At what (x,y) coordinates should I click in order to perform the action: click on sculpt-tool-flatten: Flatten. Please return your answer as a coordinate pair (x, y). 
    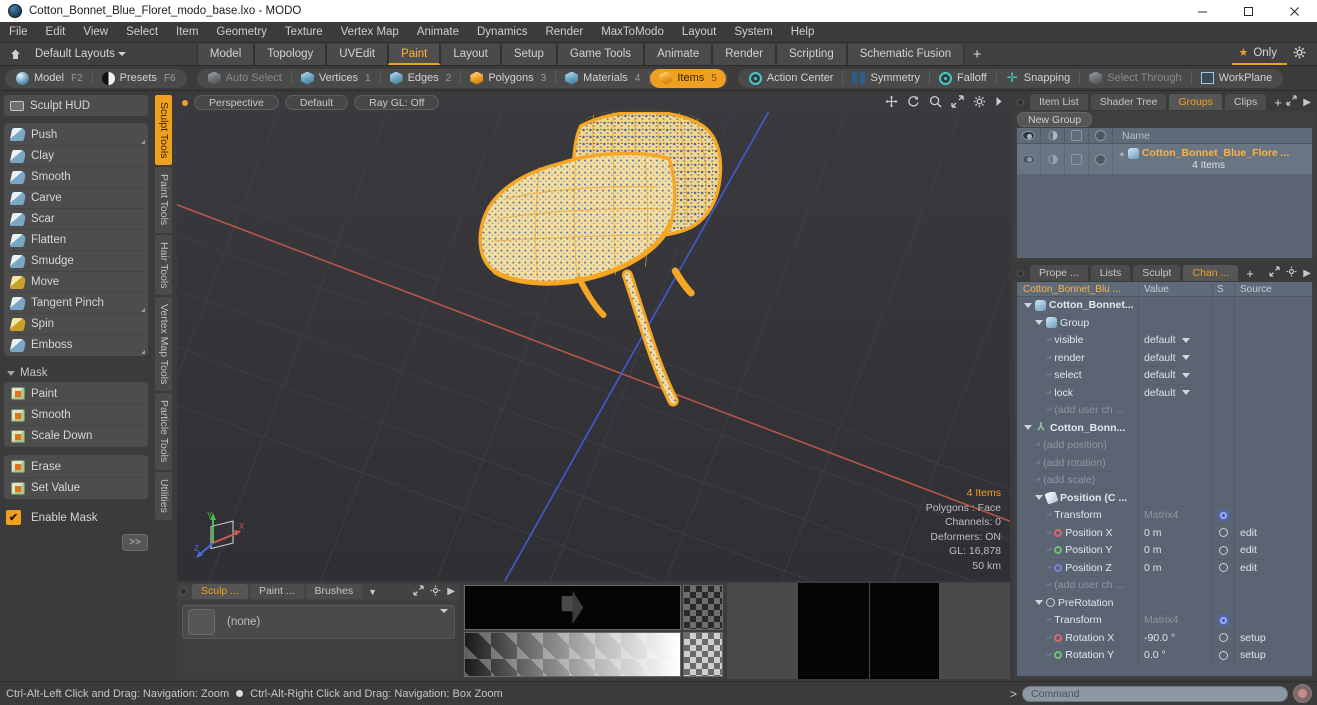
    Looking at the image, I should click on (76, 239).